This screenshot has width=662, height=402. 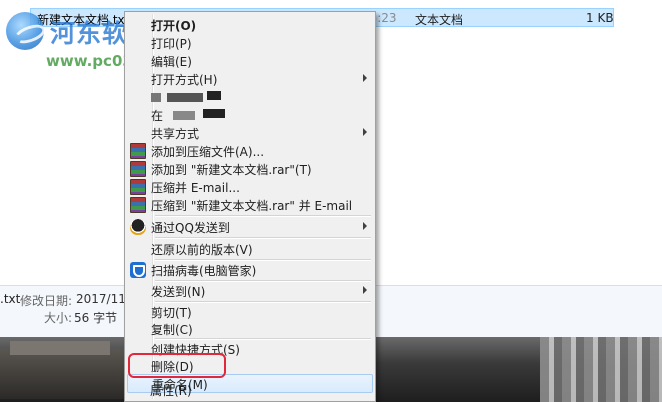 I want to click on menu-item-label: 扫描病毒(电脑管家), so click(x=204, y=271).